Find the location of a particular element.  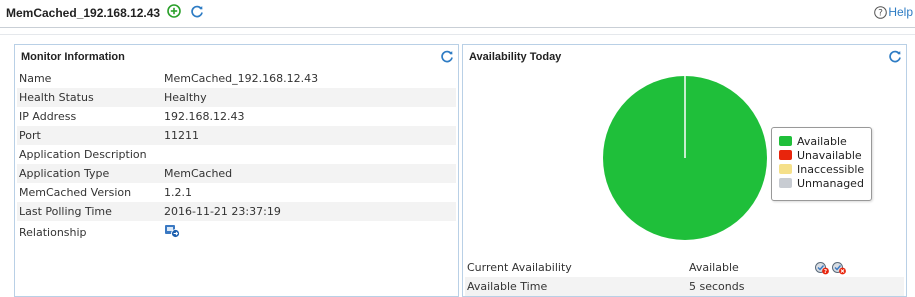

help-link: ? Help is located at coordinates (893, 12).